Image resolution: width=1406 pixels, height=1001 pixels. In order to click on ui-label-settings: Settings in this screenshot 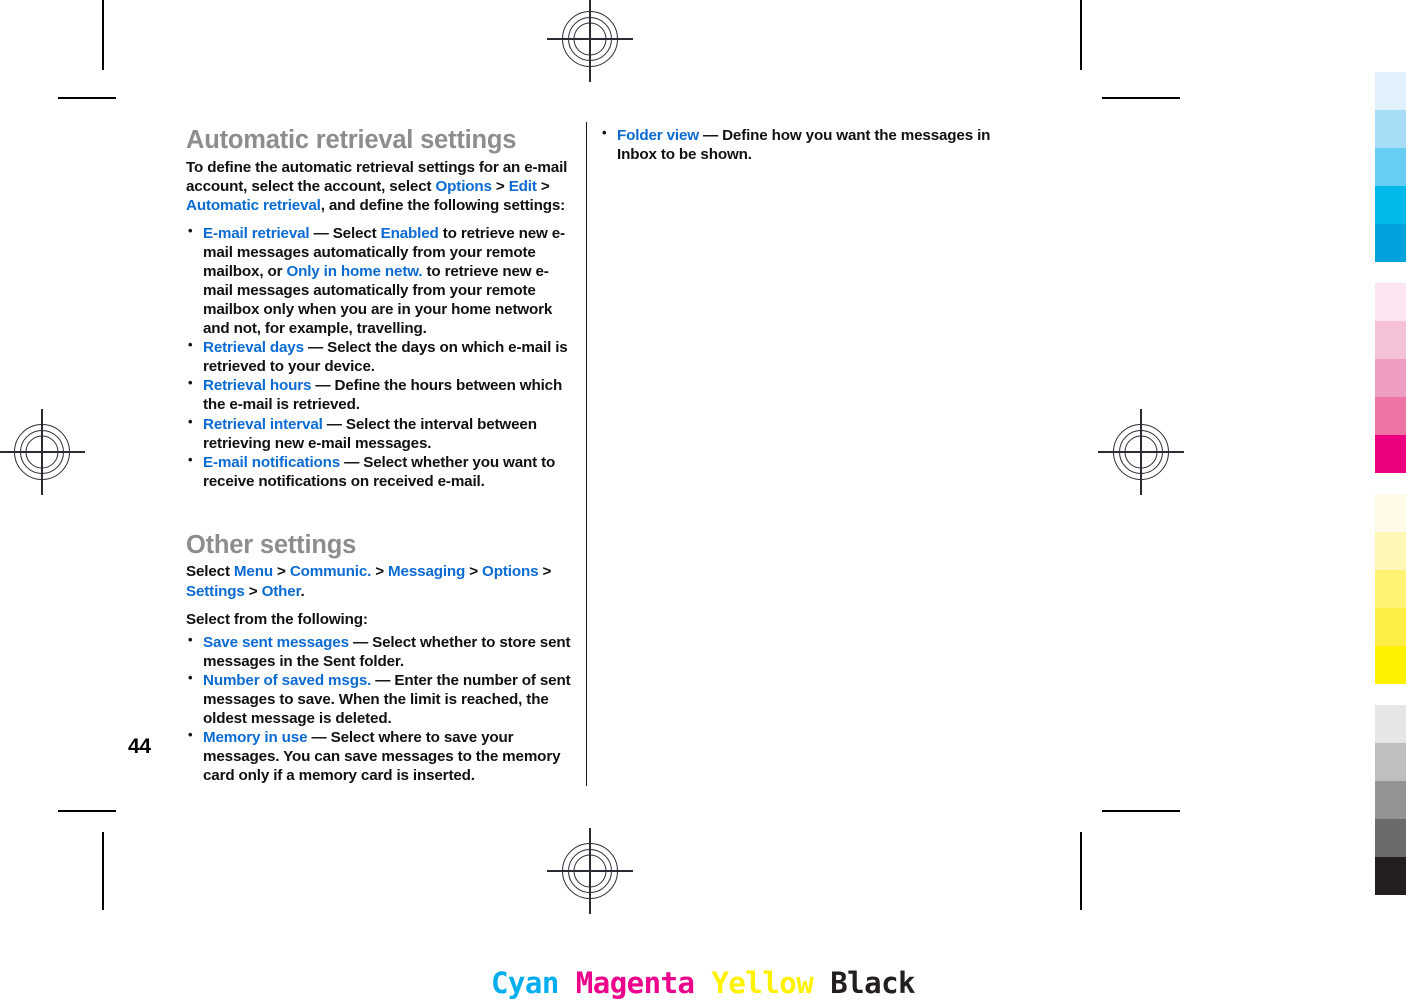, I will do `click(215, 591)`.